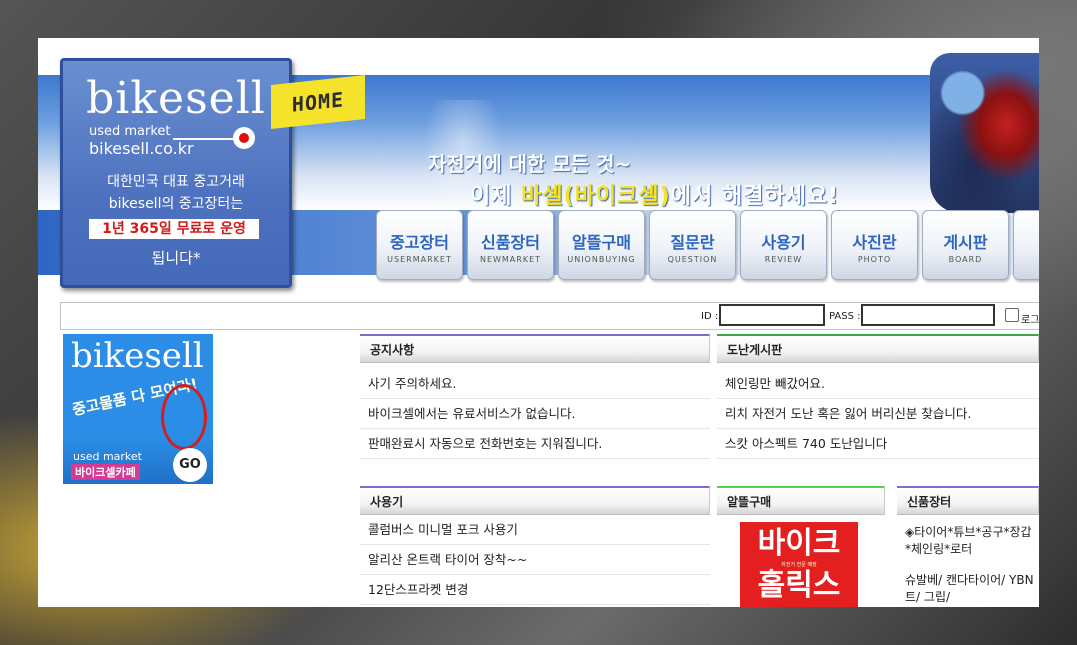 Image resolution: width=1077 pixels, height=645 pixels. What do you see at coordinates (535, 444) in the screenshot?
I see `list-item: 판매완료시 자동으로 전화번호는 지워집니다.` at bounding box center [535, 444].